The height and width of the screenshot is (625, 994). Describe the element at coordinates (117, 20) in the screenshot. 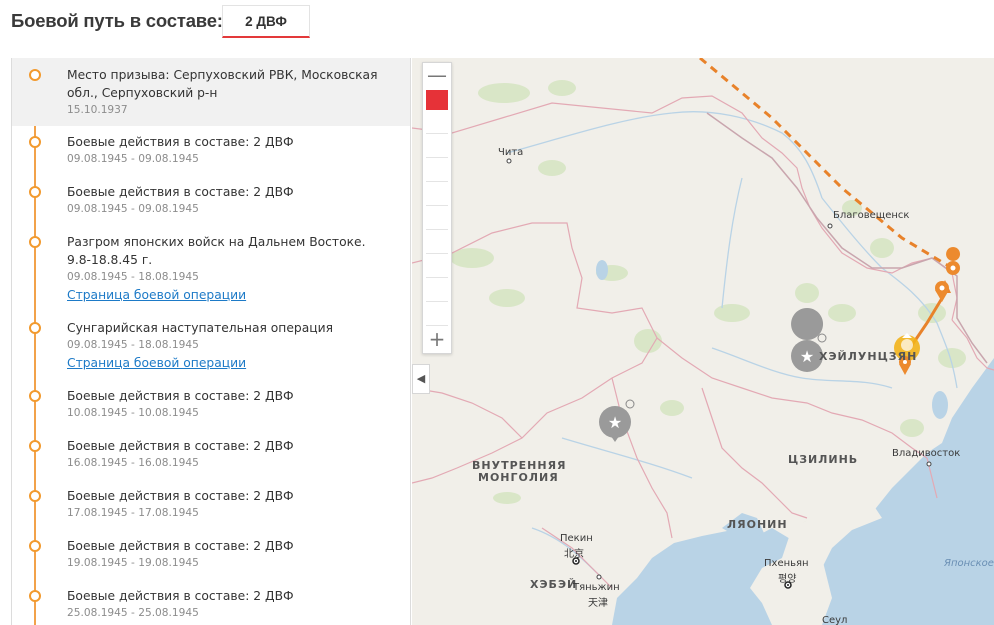

I see `page-title: Боевой путь в составе:` at that location.